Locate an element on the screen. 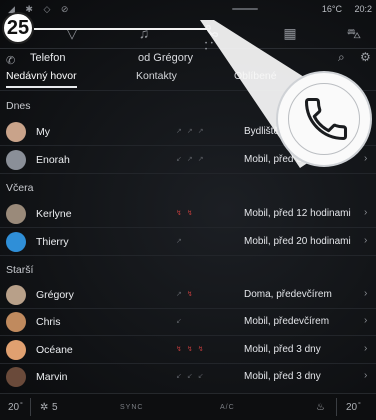 This screenshot has height=420, width=376. phone-icon-magnified is located at coordinates (324, 119).